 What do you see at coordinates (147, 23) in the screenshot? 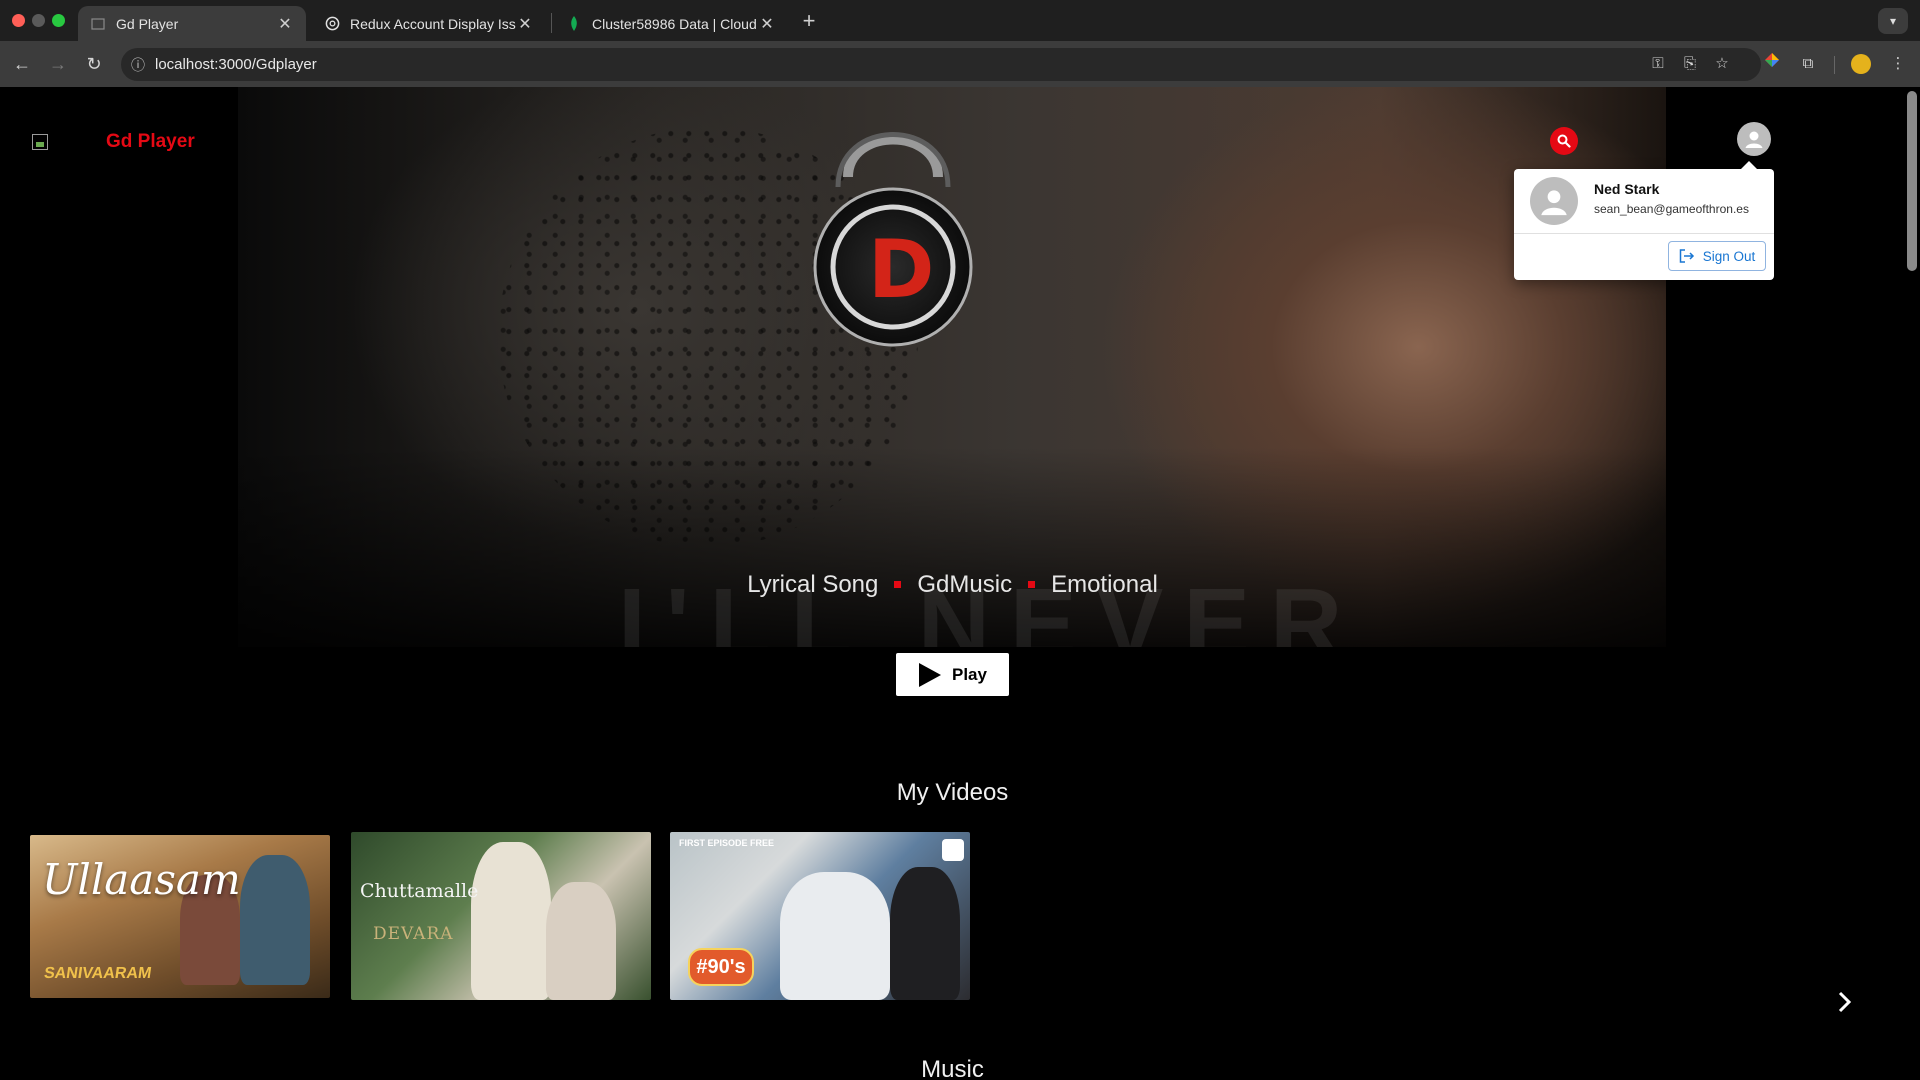
I see `tab-title: Gd Player` at bounding box center [147, 23].